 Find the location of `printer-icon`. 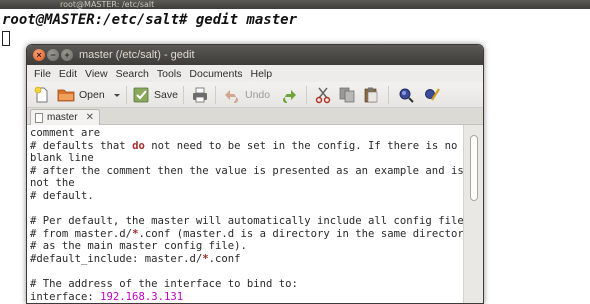

printer-icon is located at coordinates (200, 95).